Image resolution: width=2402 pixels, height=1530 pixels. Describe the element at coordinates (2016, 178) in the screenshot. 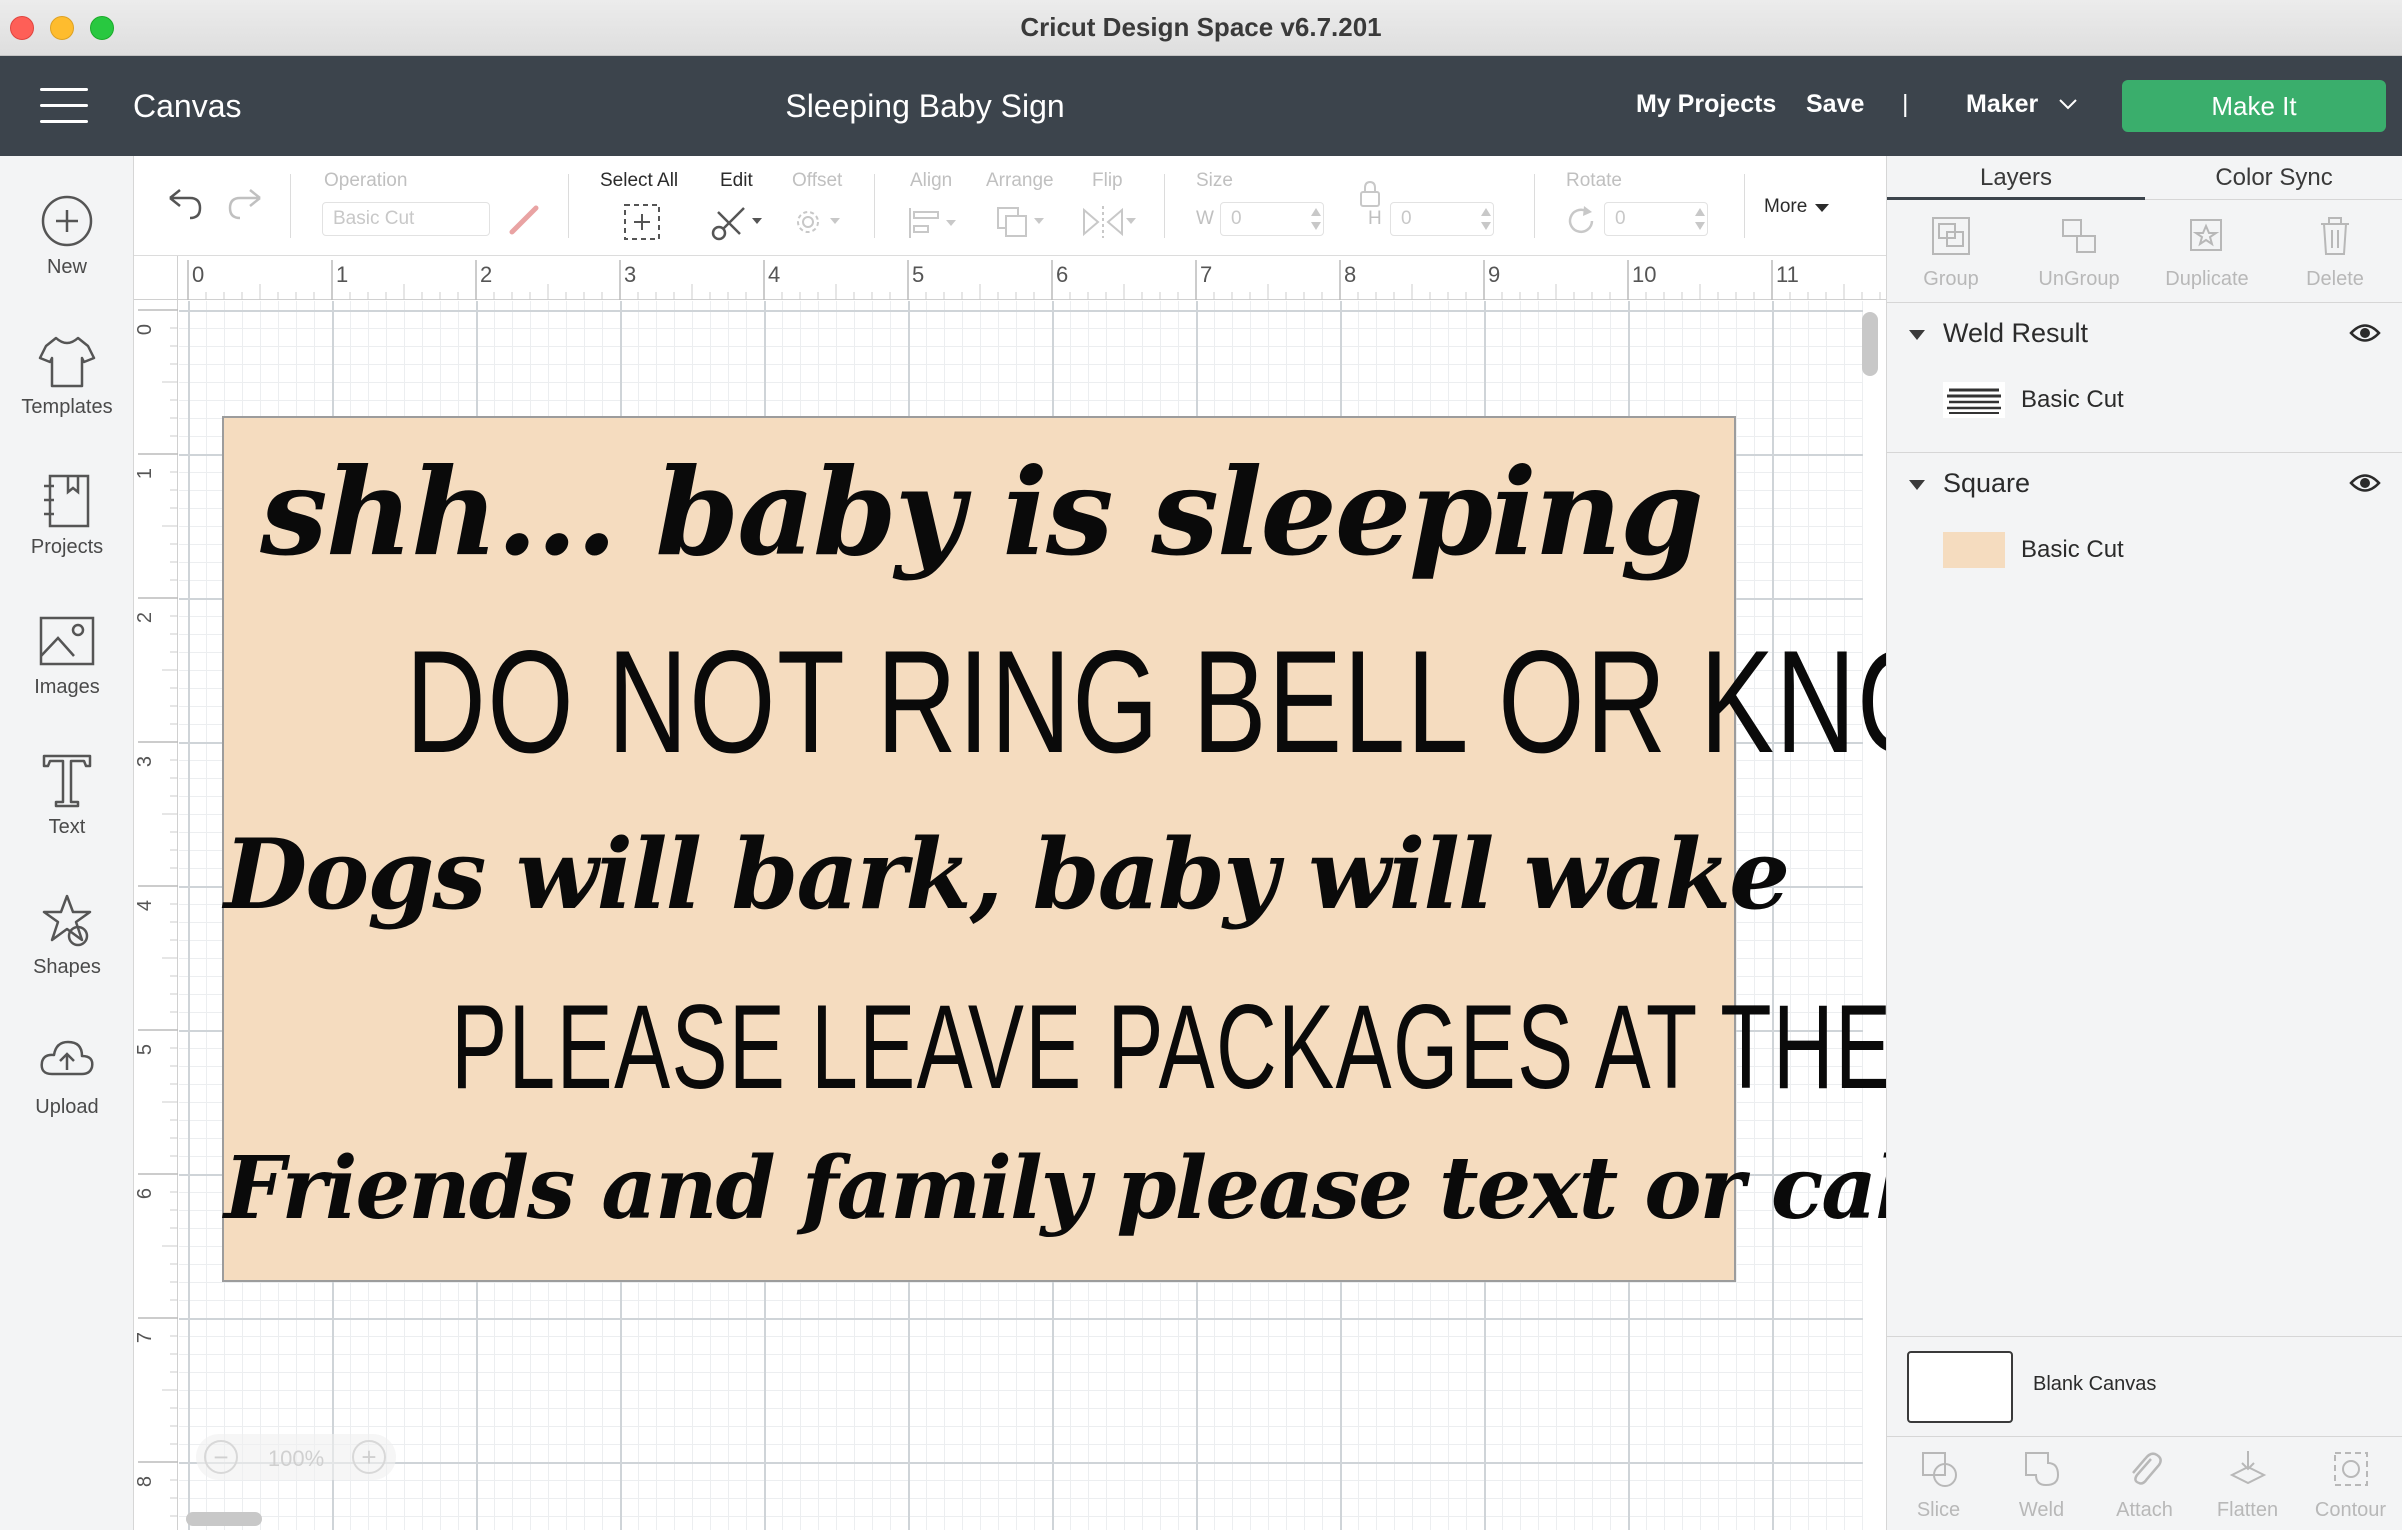

I see `tab-layers: Layers` at that location.